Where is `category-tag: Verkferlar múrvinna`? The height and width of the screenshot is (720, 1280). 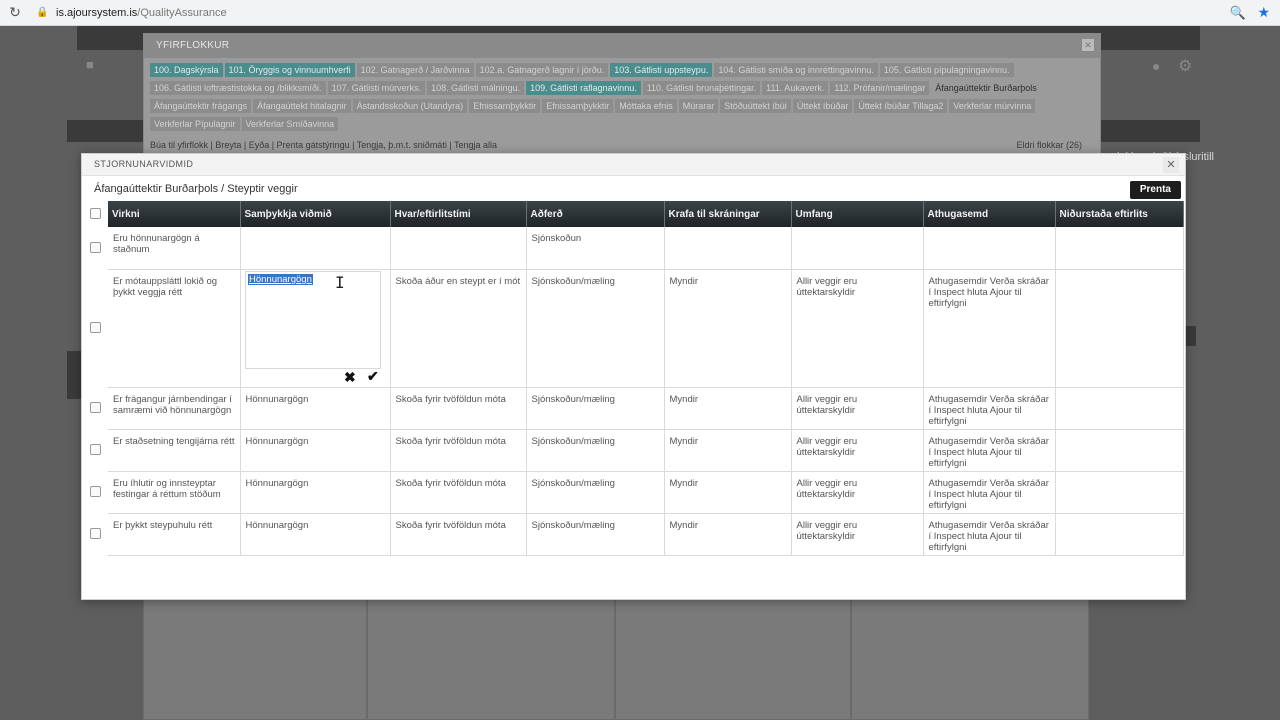
category-tag: Verkferlar múrvinna is located at coordinates (992, 106).